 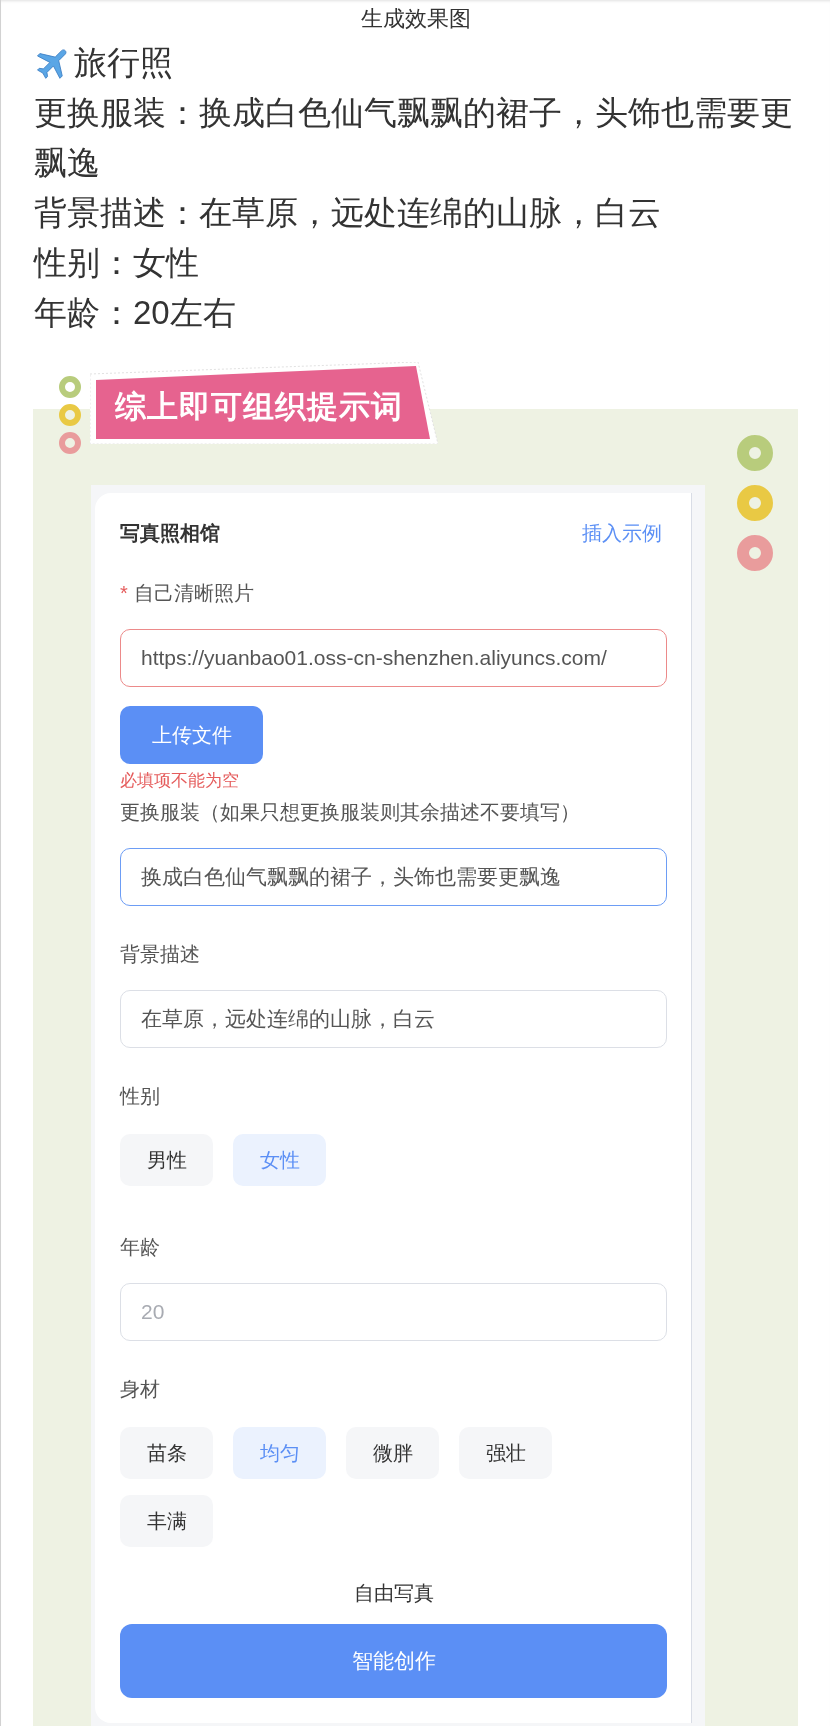 What do you see at coordinates (393, 658) in the screenshot?
I see `input-field: https://yuanbao01.oss-cn-shenzhen.aliyuncs.com/` at bounding box center [393, 658].